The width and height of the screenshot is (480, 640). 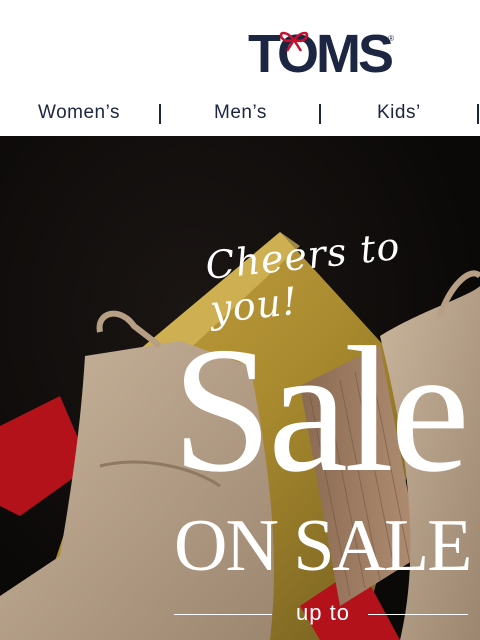 What do you see at coordinates (323, 546) in the screenshot?
I see `hero-subheadline: ON SALE` at bounding box center [323, 546].